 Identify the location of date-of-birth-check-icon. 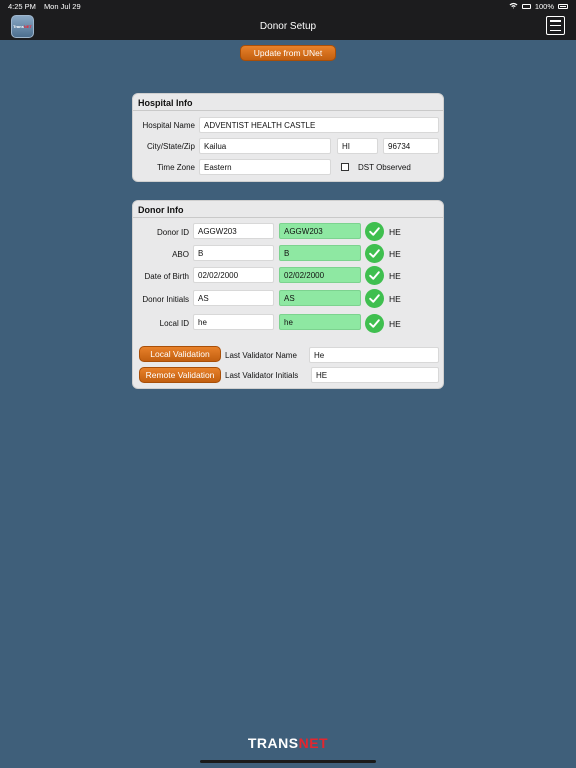
(374, 275).